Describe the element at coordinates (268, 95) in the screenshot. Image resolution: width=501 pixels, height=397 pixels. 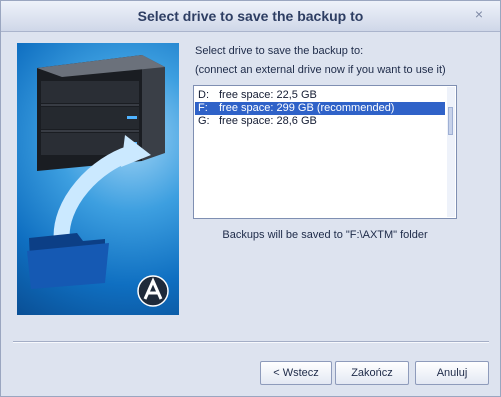
I see `drive-free-space: free space: 22,5 GB` at that location.